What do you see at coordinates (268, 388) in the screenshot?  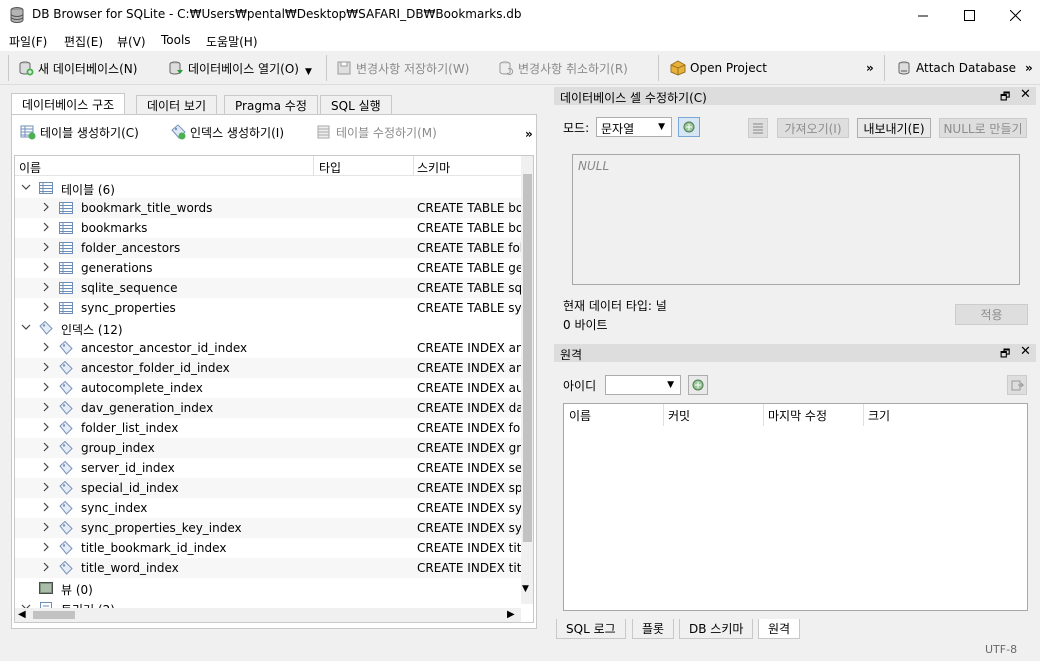 I see `index-row: CREATE INDEX auto autocomplete_index` at bounding box center [268, 388].